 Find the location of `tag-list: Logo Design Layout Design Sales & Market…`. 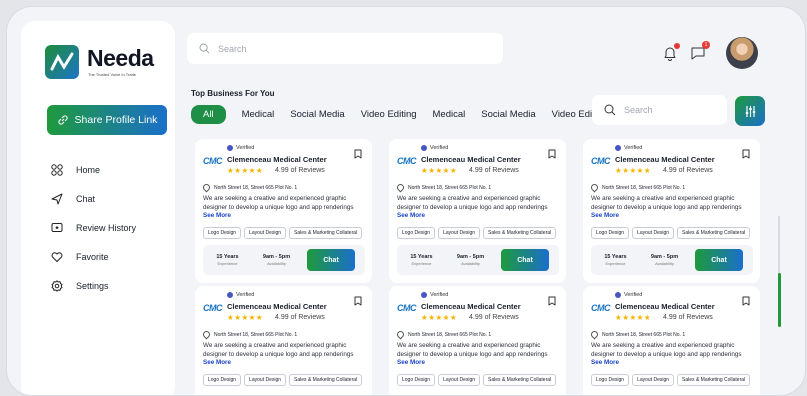

tag-list: Logo Design Layout Design Sales & Market… is located at coordinates (477, 380).